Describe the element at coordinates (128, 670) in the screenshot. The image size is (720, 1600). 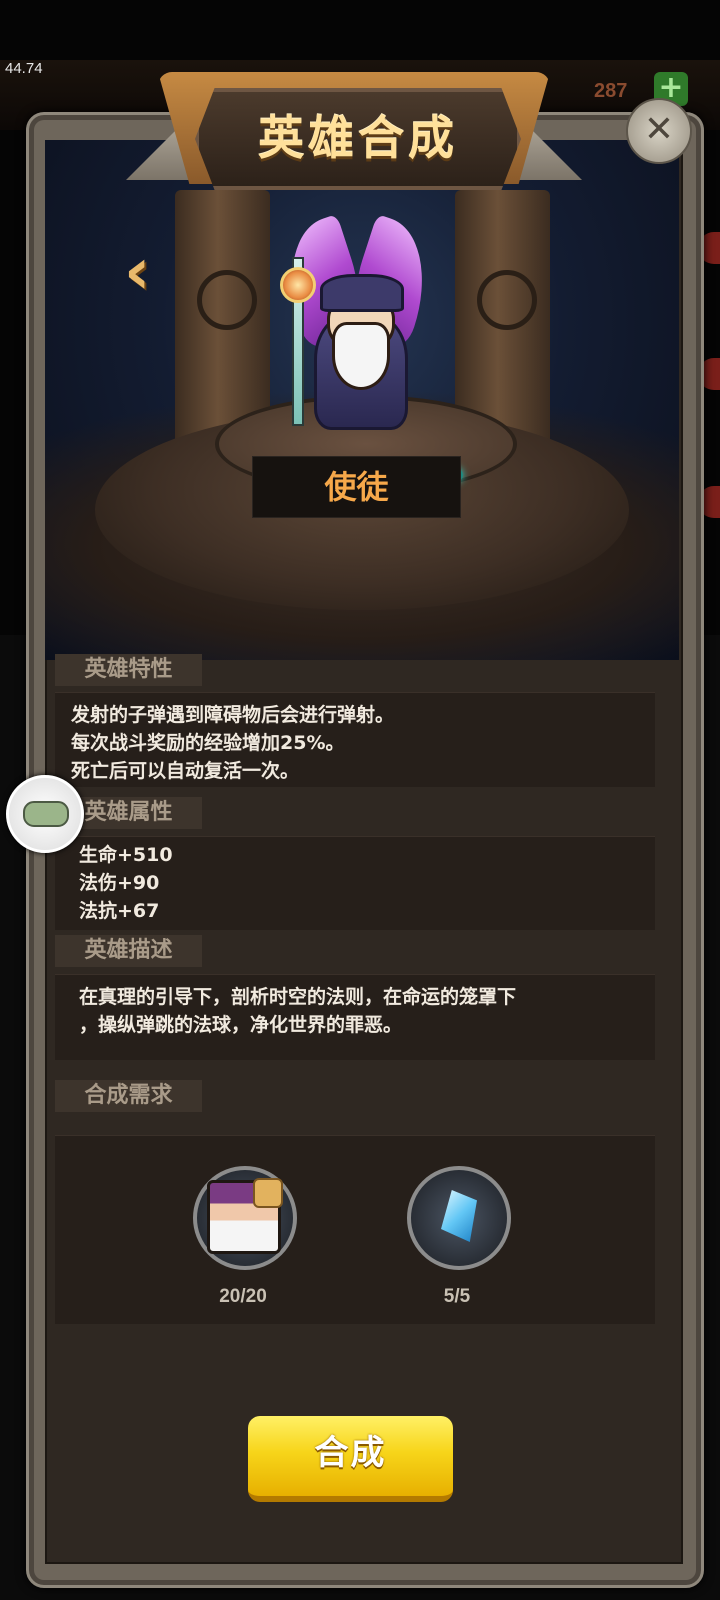
I see `traits-label: 英雄特性` at that location.